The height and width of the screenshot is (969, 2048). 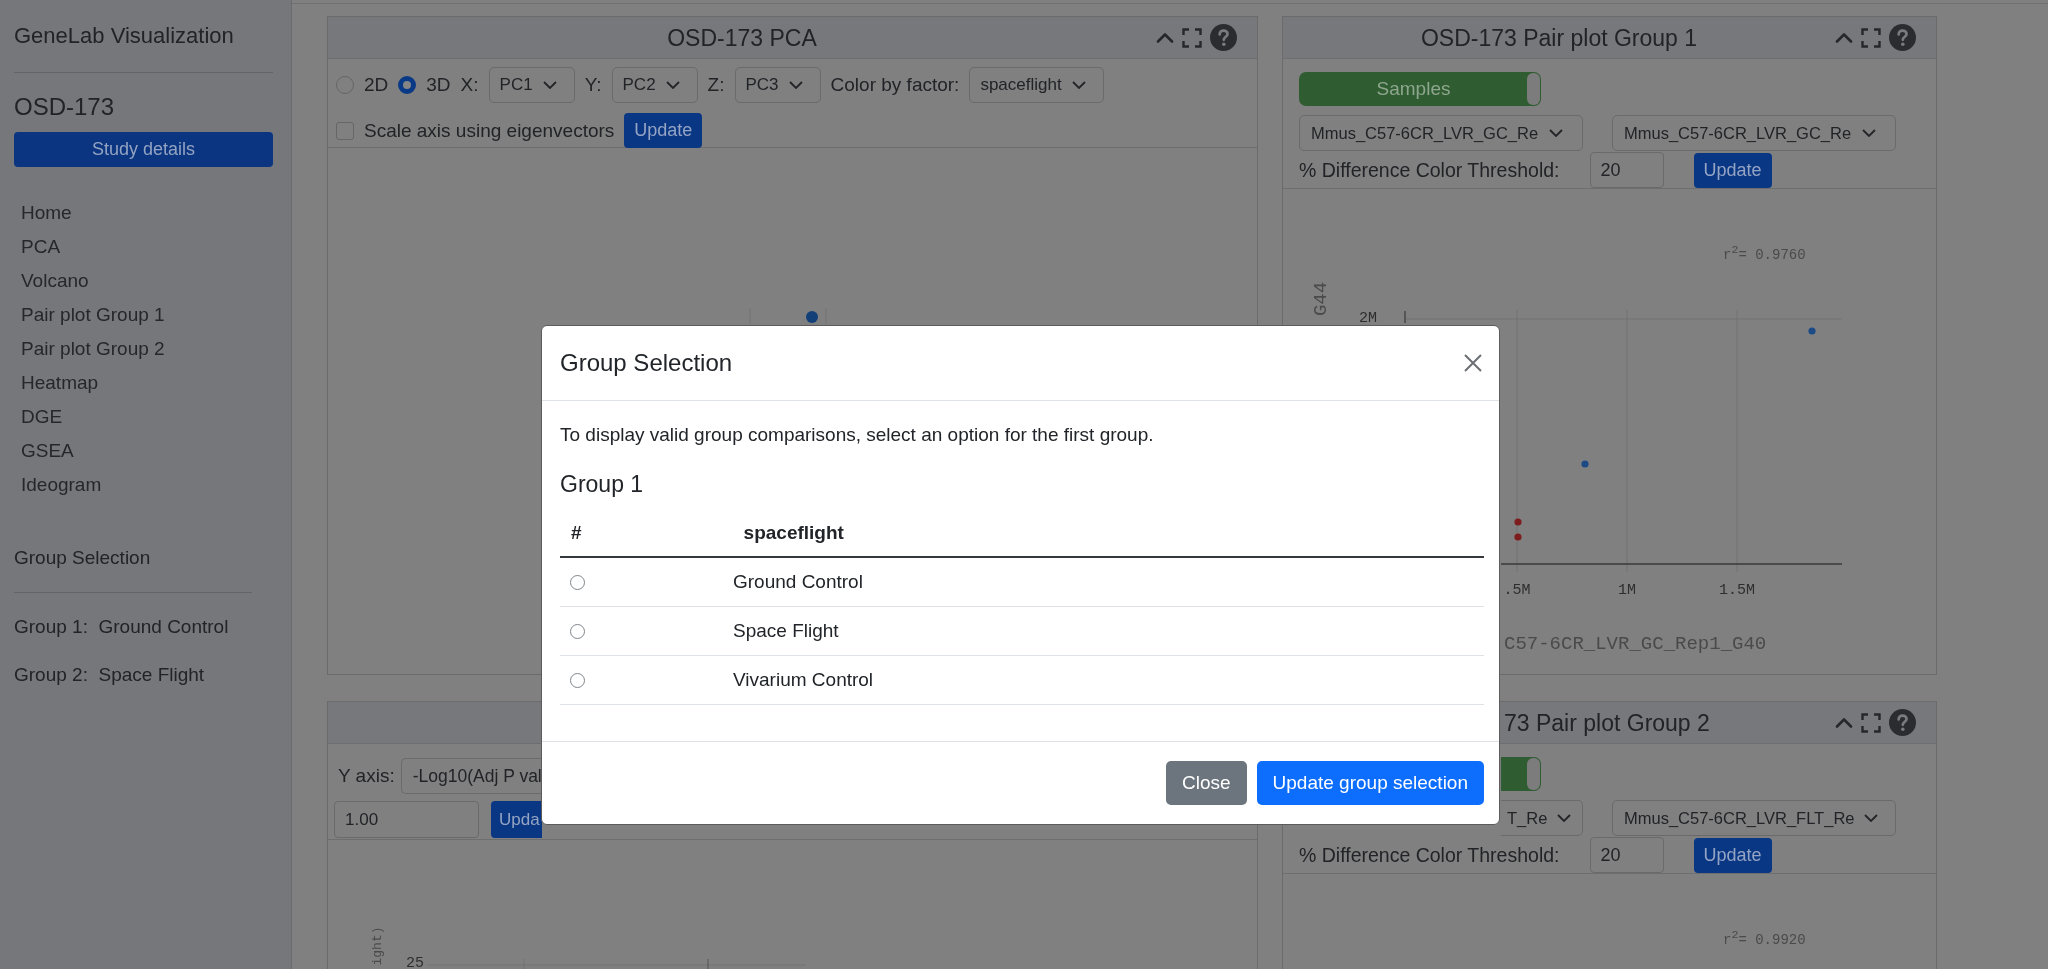 I want to click on color-by-label: Color by factor:, so click(x=895, y=85).